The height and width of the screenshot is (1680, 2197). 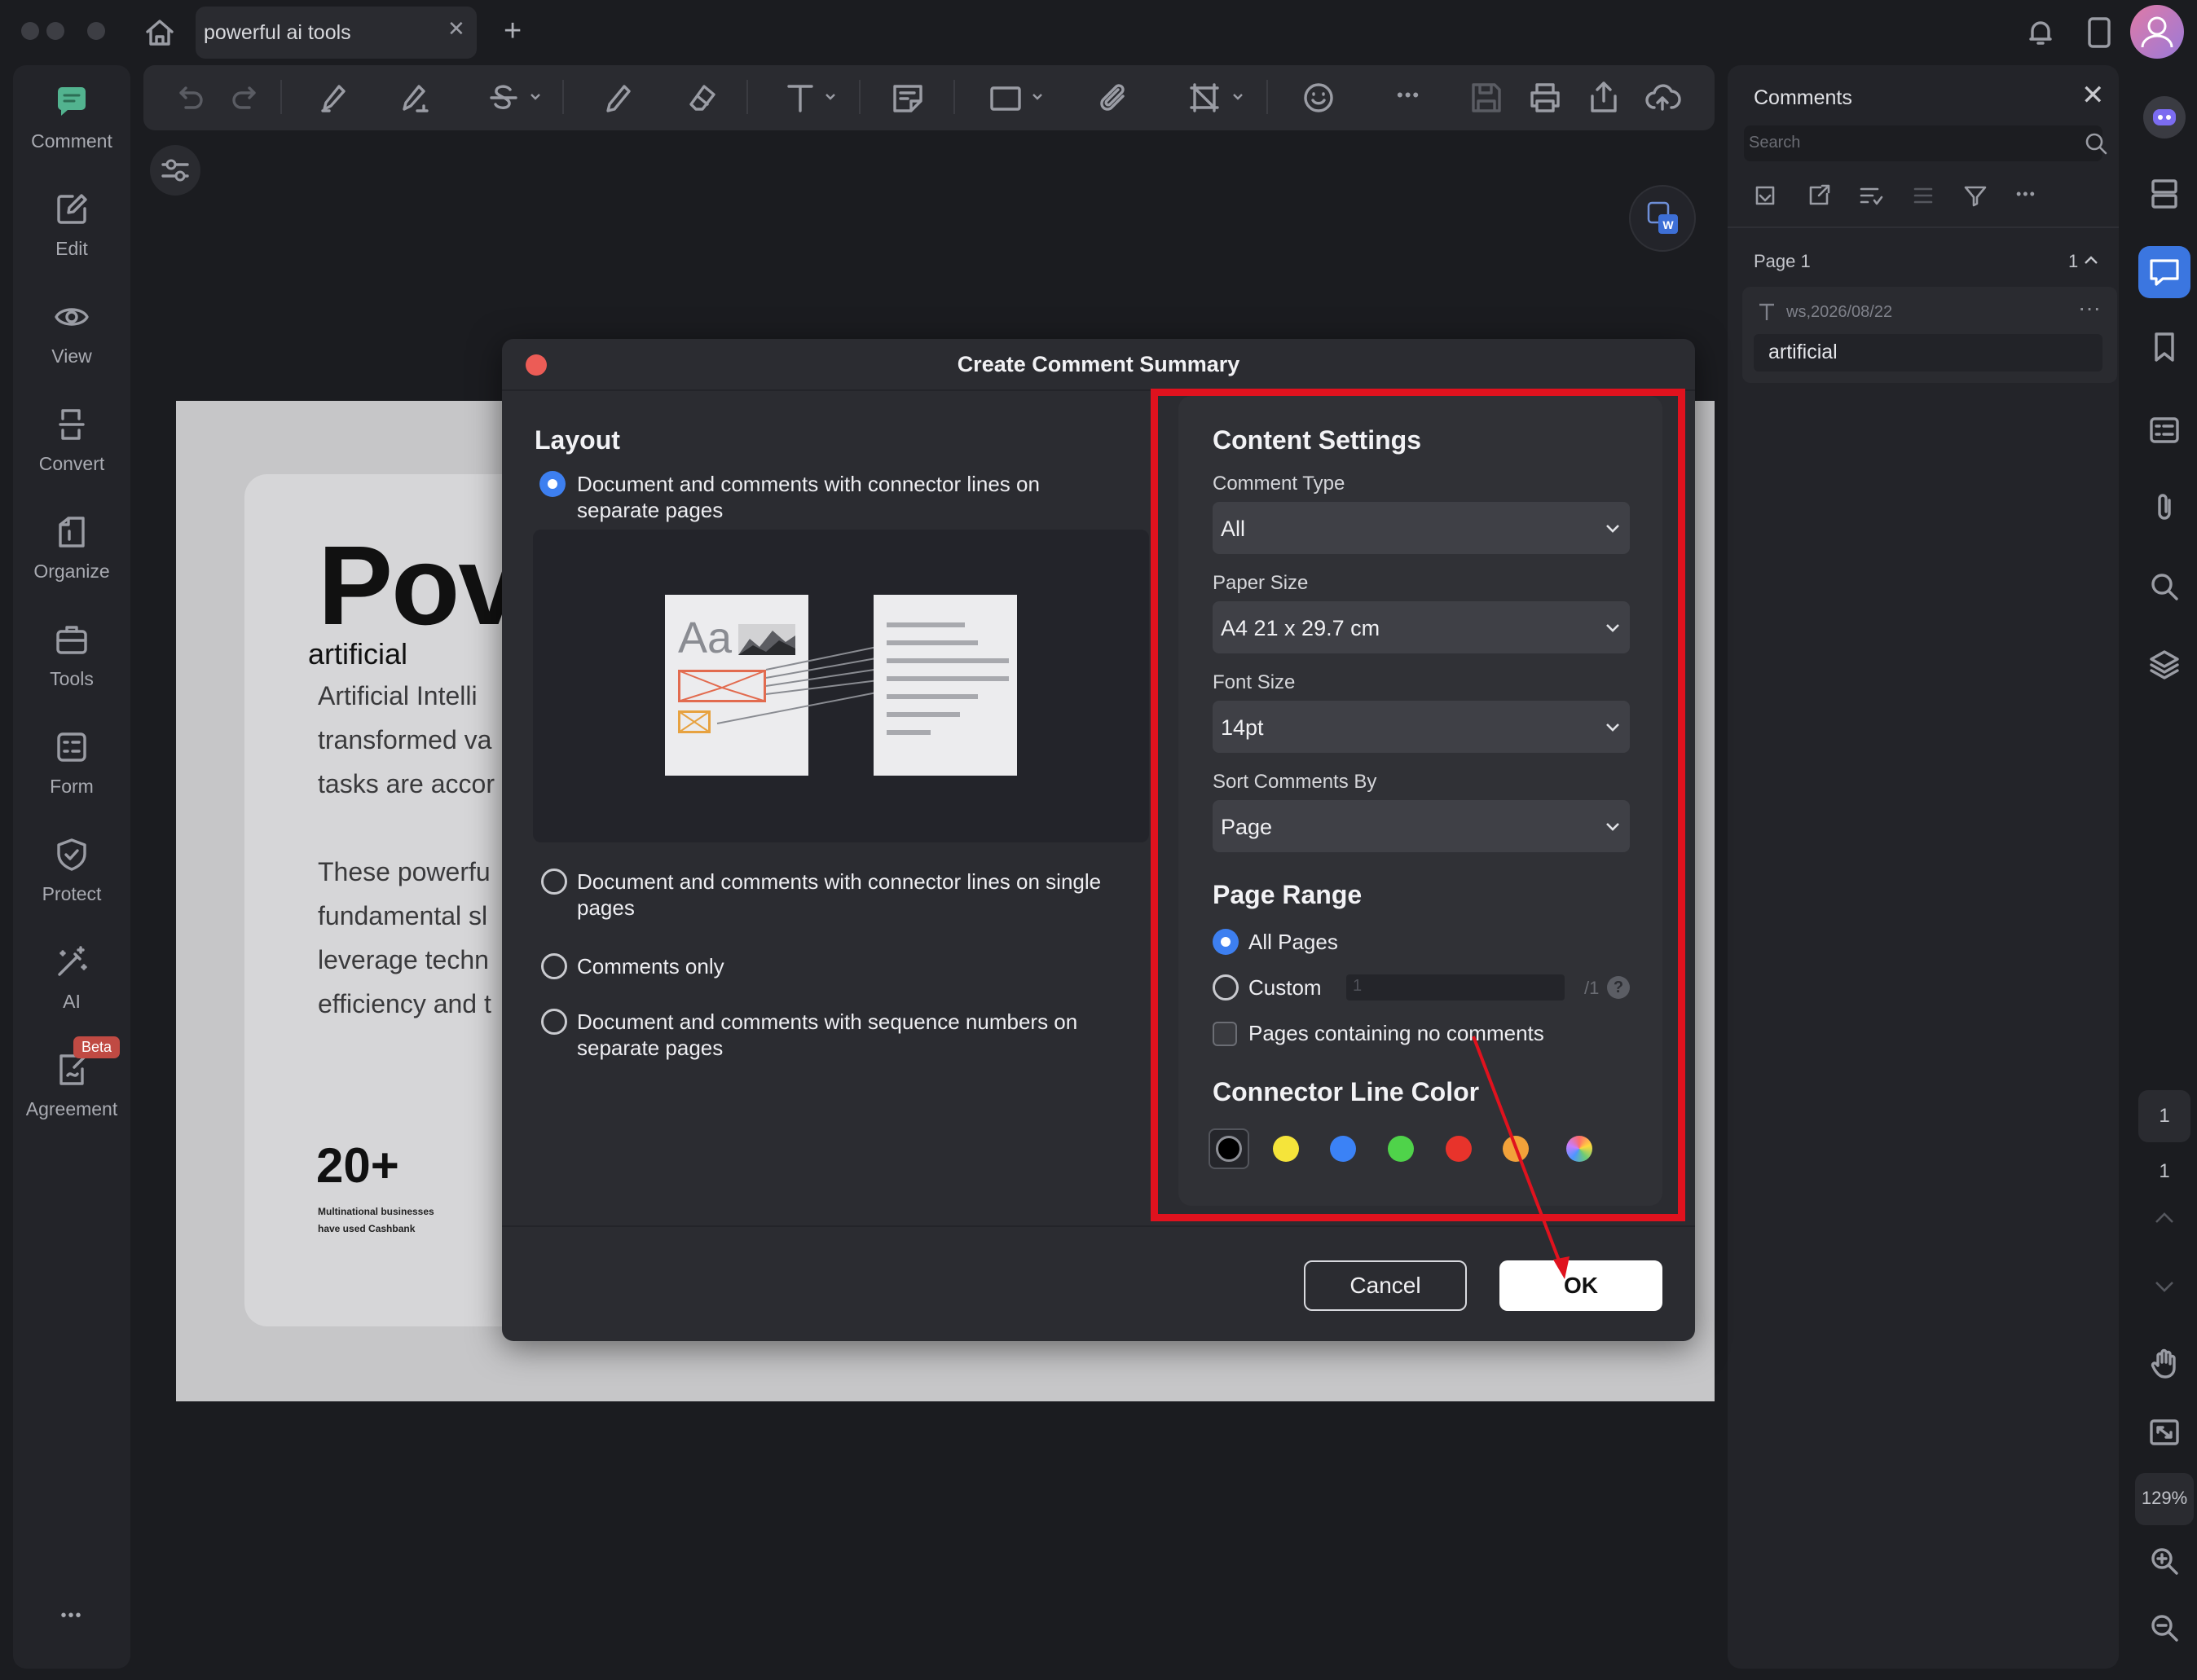 What do you see at coordinates (456, 28) in the screenshot?
I see `tab-close-icon: ✕` at bounding box center [456, 28].